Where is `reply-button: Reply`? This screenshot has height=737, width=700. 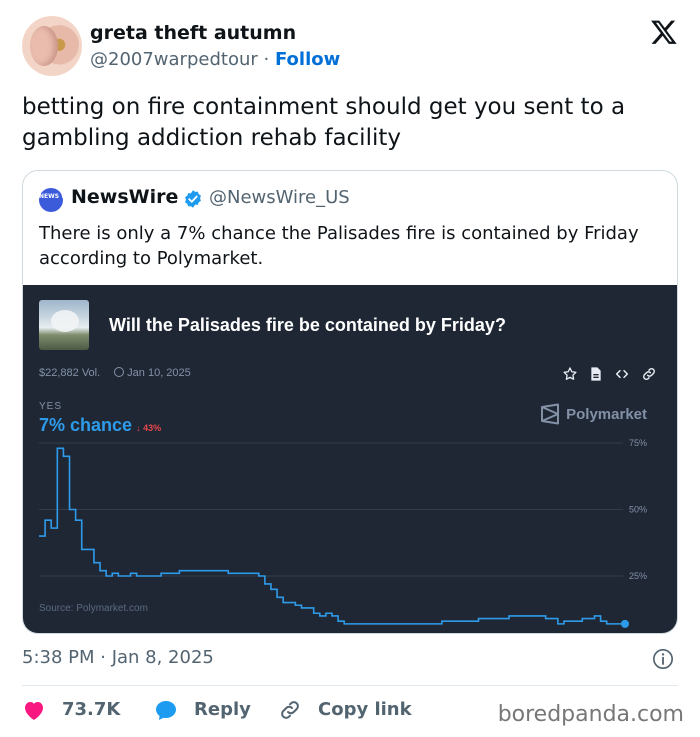
reply-button: Reply is located at coordinates (204, 710).